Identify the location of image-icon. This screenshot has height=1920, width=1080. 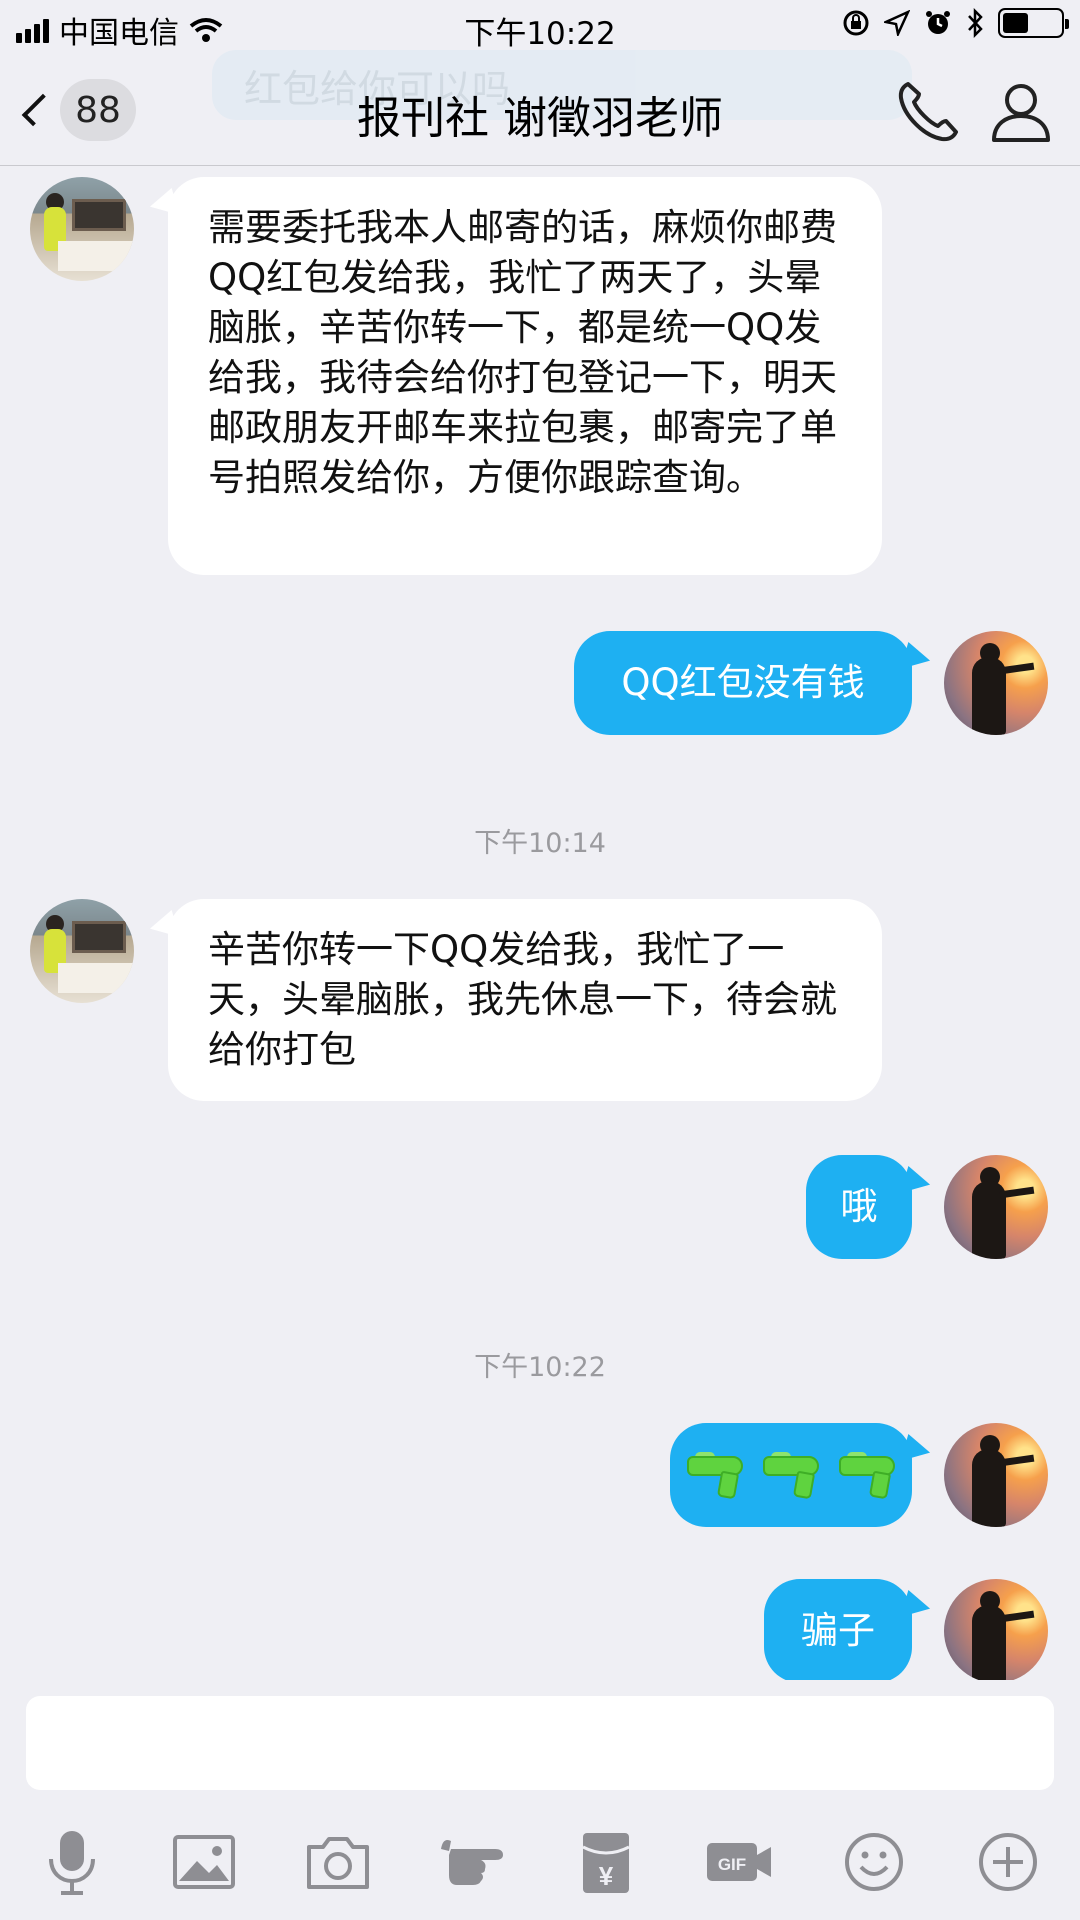
(204, 1862).